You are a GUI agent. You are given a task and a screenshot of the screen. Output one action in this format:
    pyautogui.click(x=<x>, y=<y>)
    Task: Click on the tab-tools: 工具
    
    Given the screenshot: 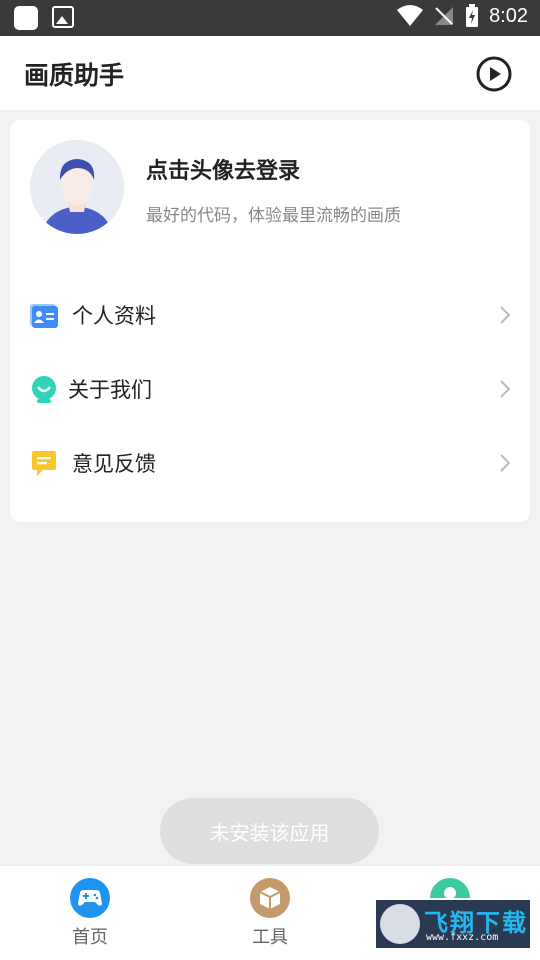 What is the action you would take?
    pyautogui.click(x=270, y=915)
    